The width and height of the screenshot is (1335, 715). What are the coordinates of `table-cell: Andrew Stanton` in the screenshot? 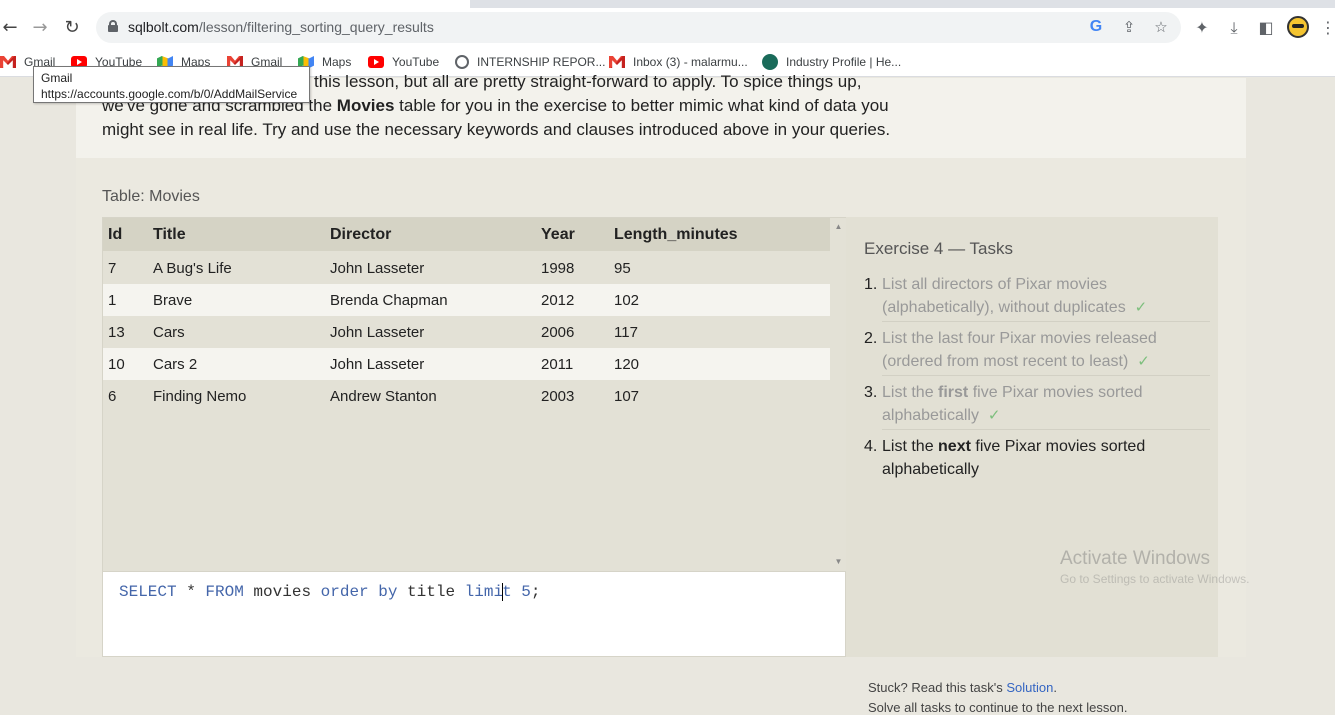 It's located at (383, 396).